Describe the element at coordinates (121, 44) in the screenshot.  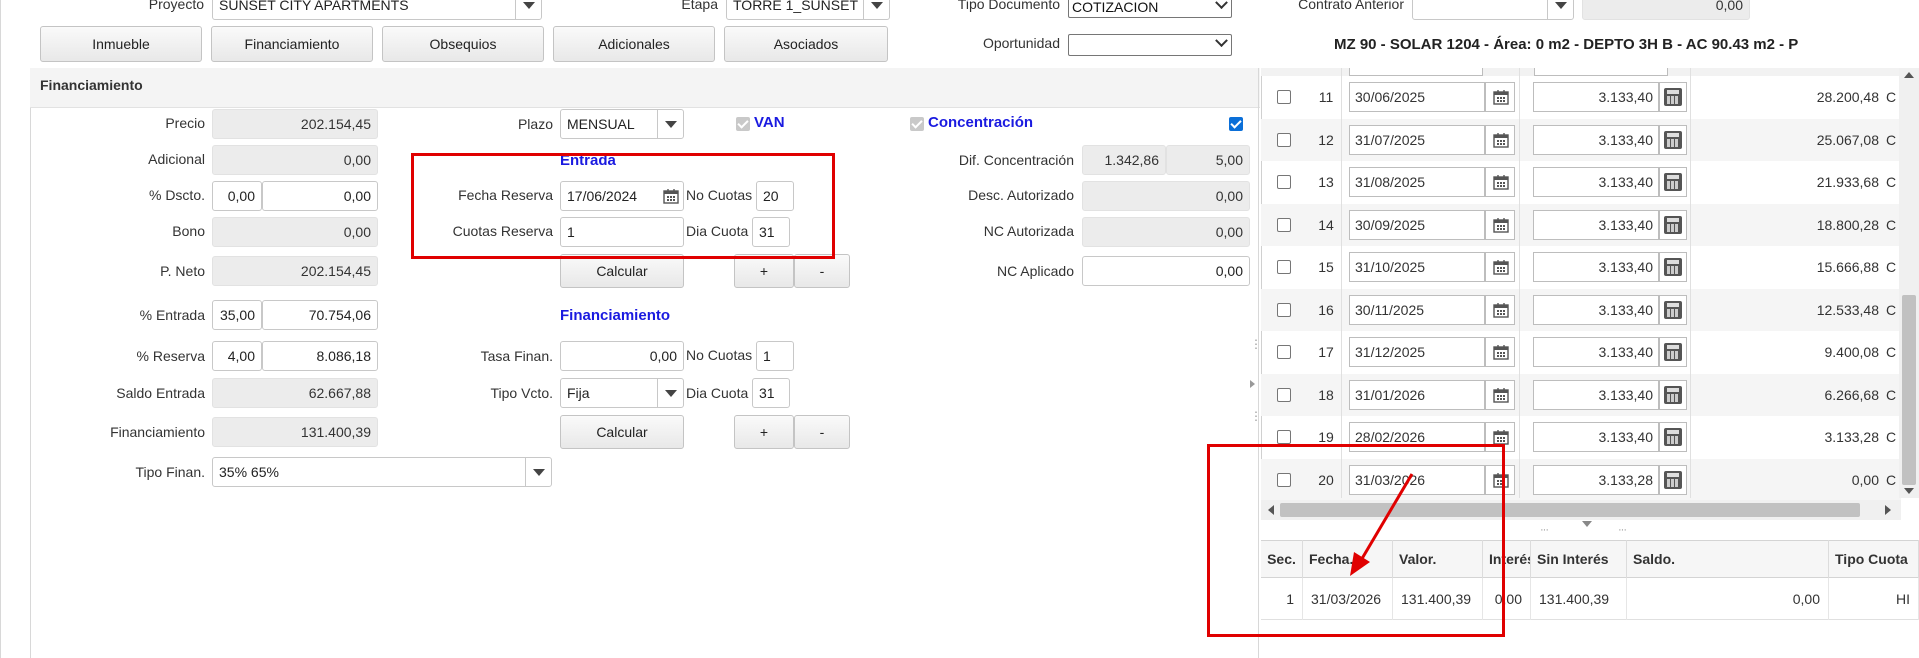
I see `tab-inmueble: Inmueble` at that location.